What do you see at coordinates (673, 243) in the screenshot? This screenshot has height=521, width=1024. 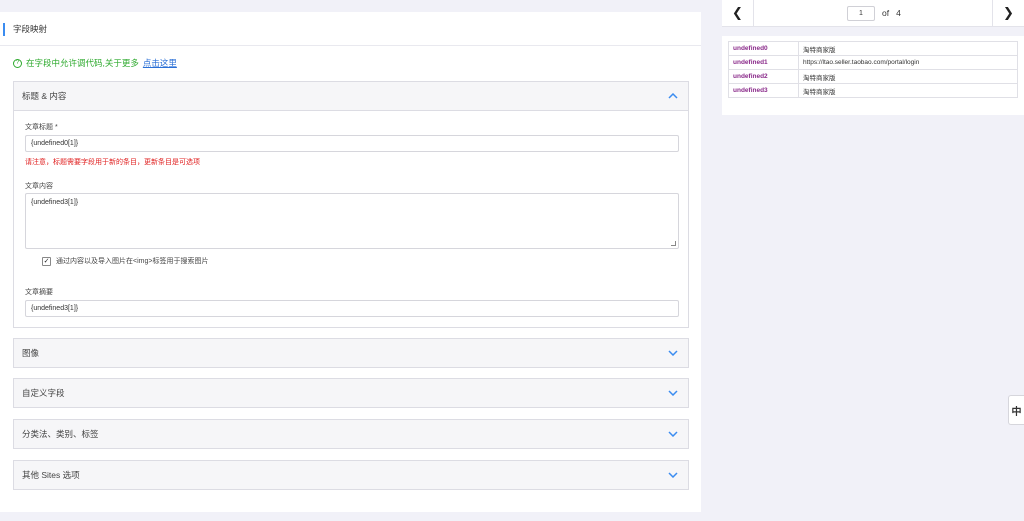 I see `resize-handle` at bounding box center [673, 243].